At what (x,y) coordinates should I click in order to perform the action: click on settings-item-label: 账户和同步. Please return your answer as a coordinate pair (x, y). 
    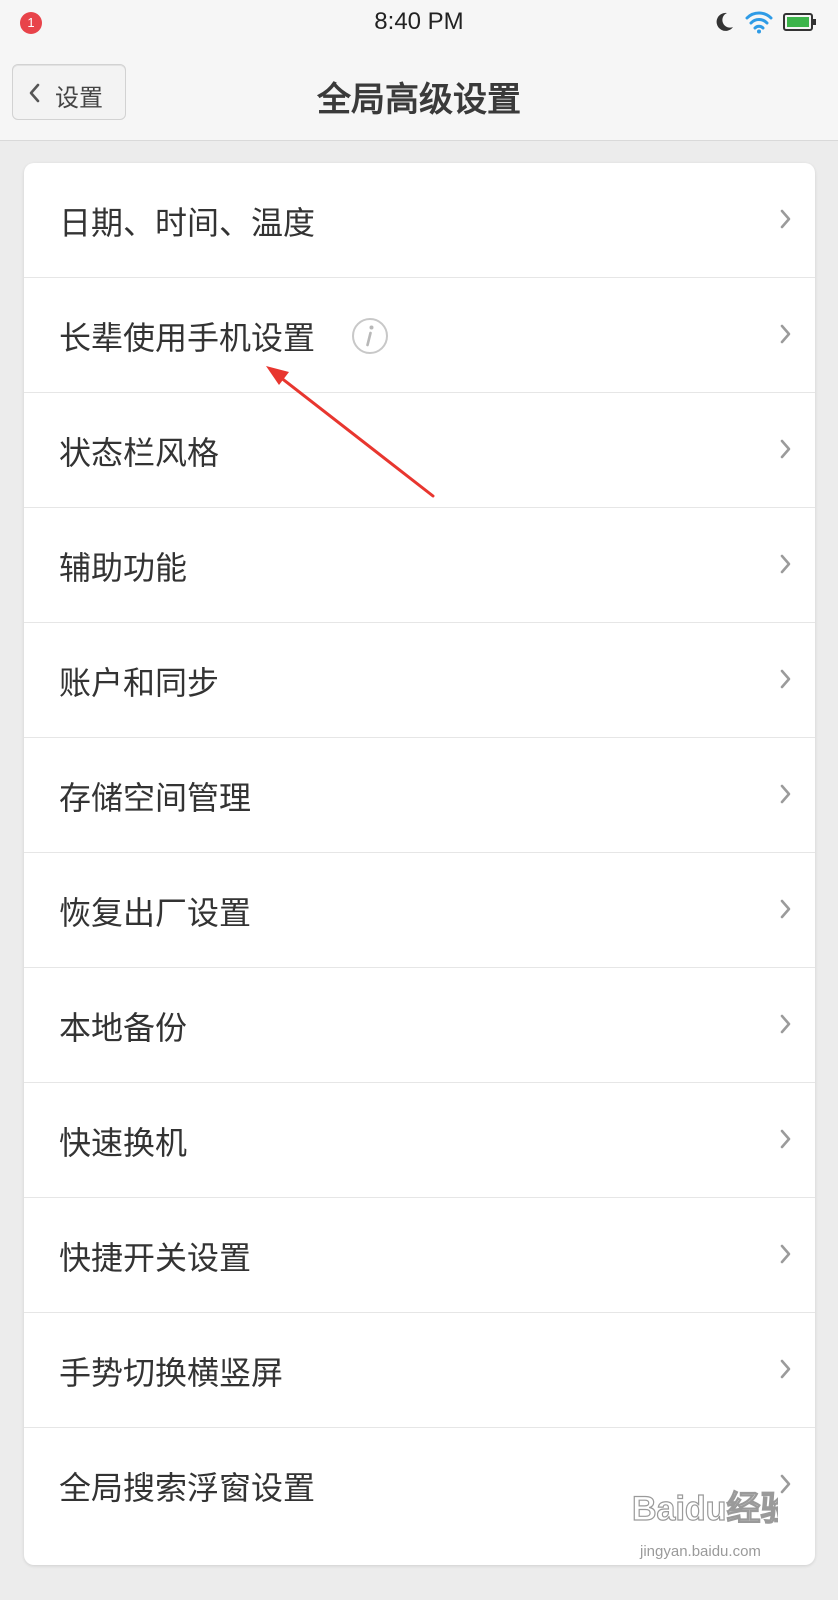
    Looking at the image, I should click on (139, 683).